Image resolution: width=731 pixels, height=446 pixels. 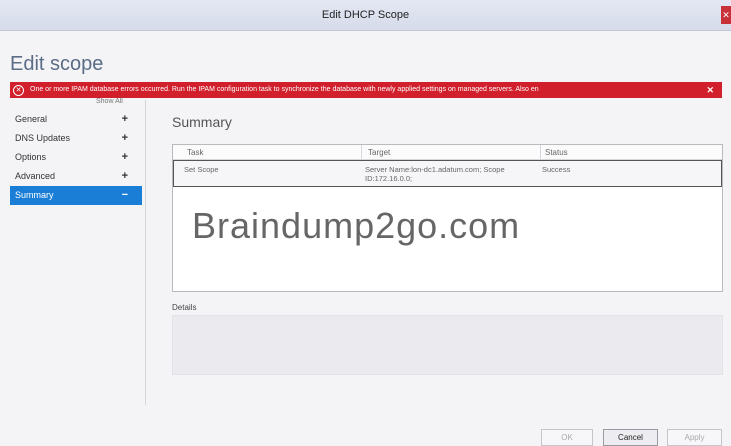 I want to click on sidebar-item-label: Summary, so click(x=34, y=195).